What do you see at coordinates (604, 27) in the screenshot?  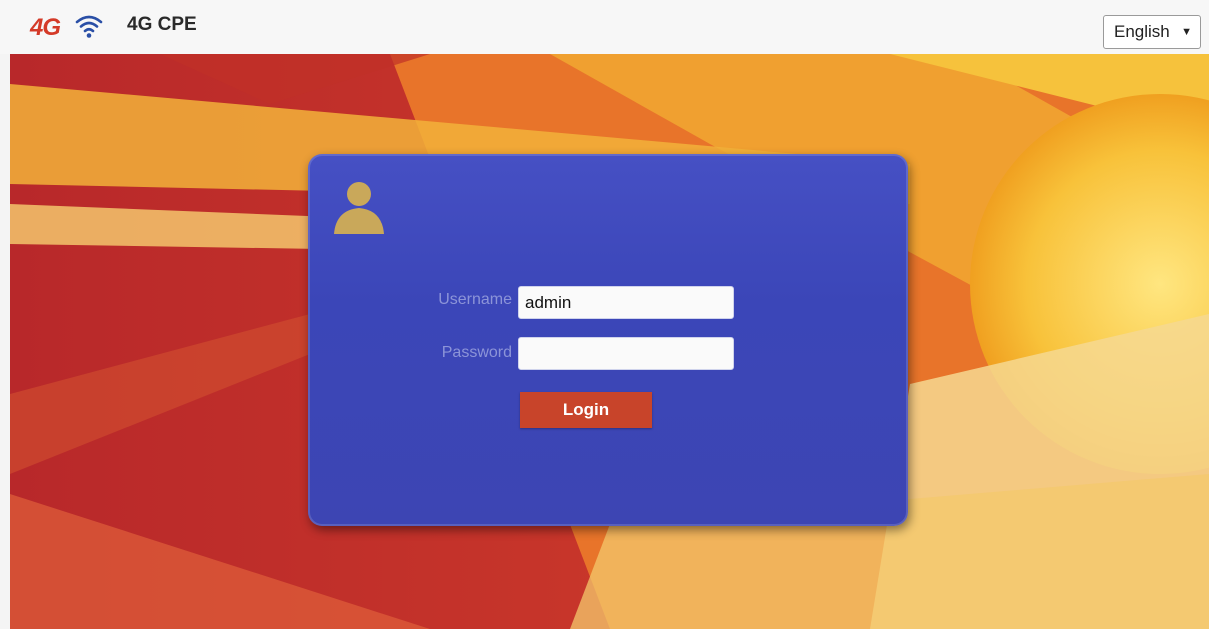 I see `top-header-bar: 4G 4G CPE English ▼` at bounding box center [604, 27].